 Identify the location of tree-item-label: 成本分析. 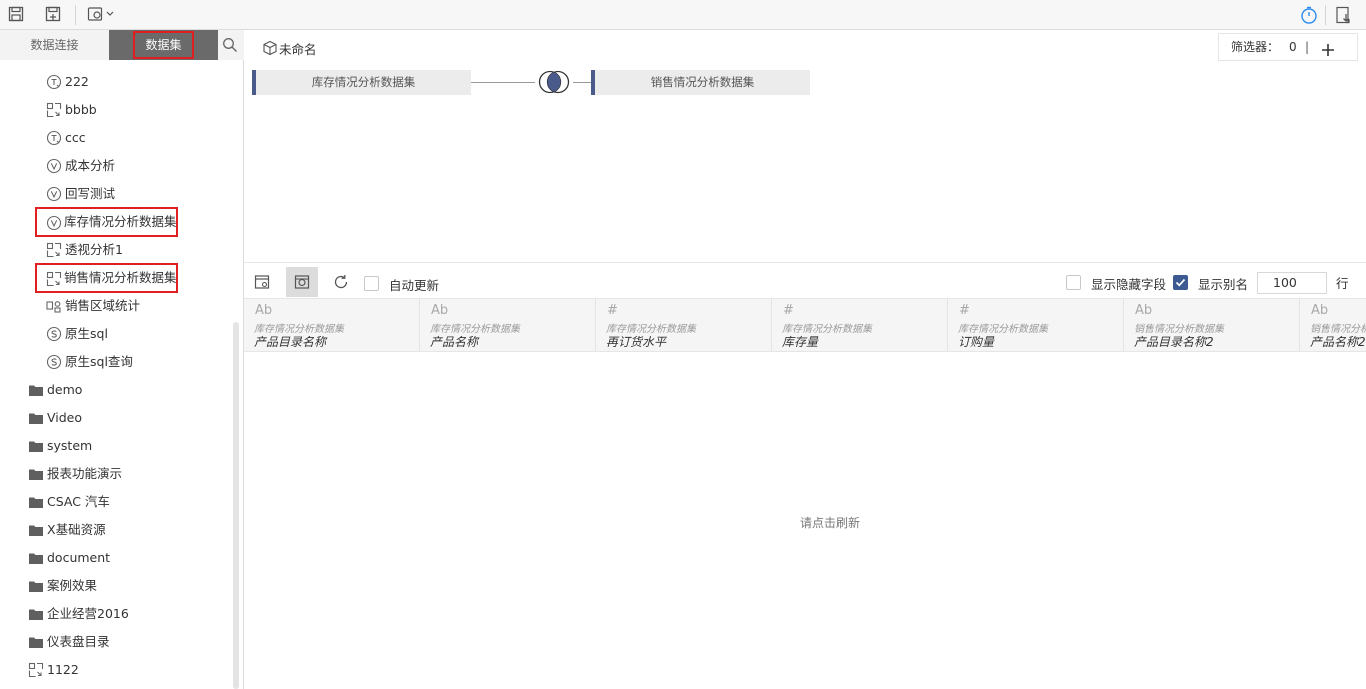
(90, 165).